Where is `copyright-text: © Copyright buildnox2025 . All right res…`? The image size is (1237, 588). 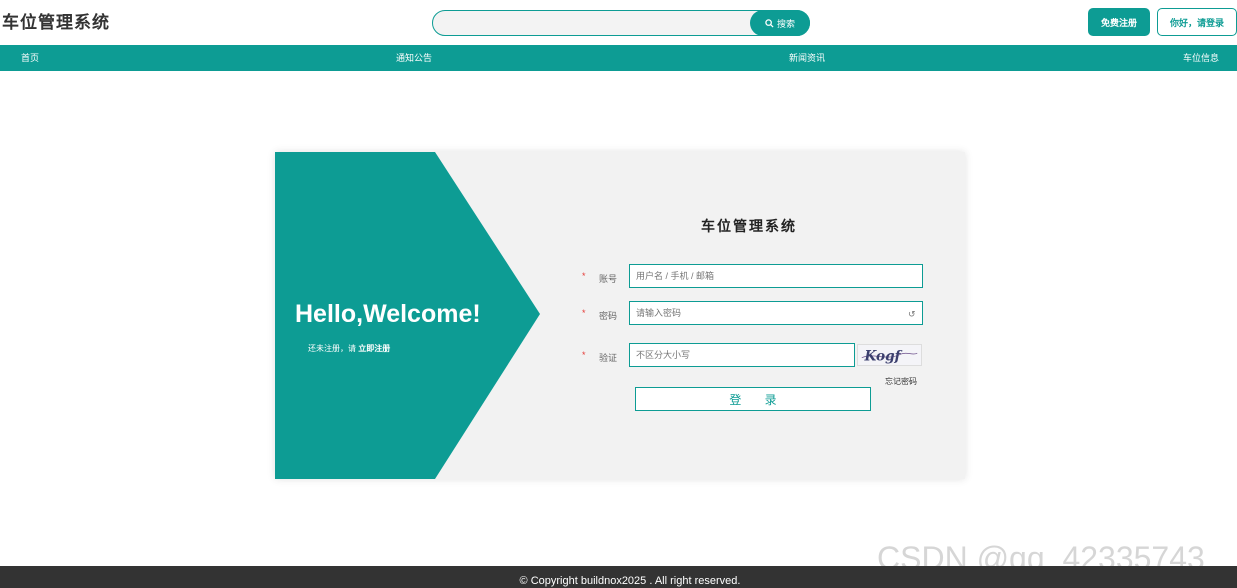
copyright-text: © Copyright buildnox2025 . All right res… is located at coordinates (630, 581).